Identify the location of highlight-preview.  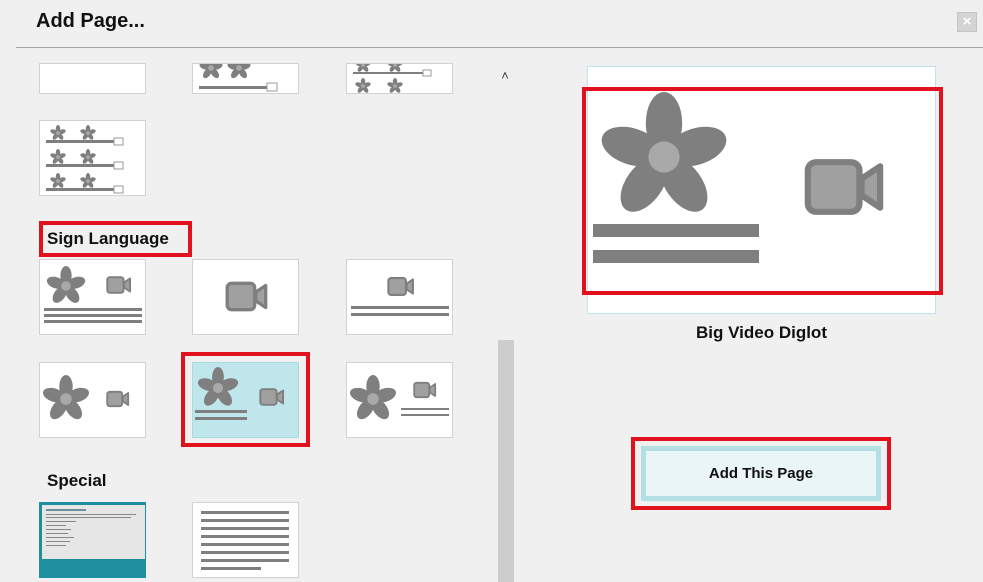
(762, 191).